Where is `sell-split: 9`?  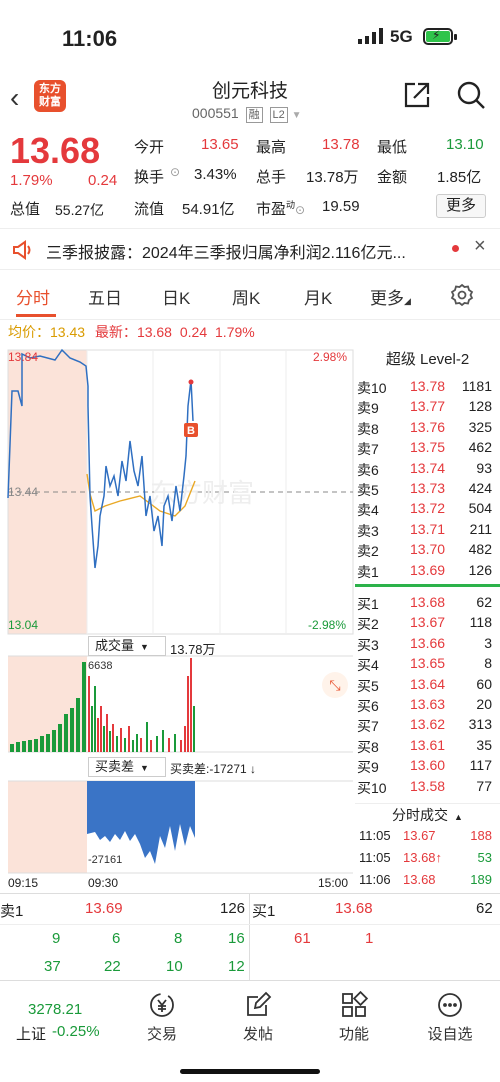 sell-split: 9 is located at coordinates (56, 938).